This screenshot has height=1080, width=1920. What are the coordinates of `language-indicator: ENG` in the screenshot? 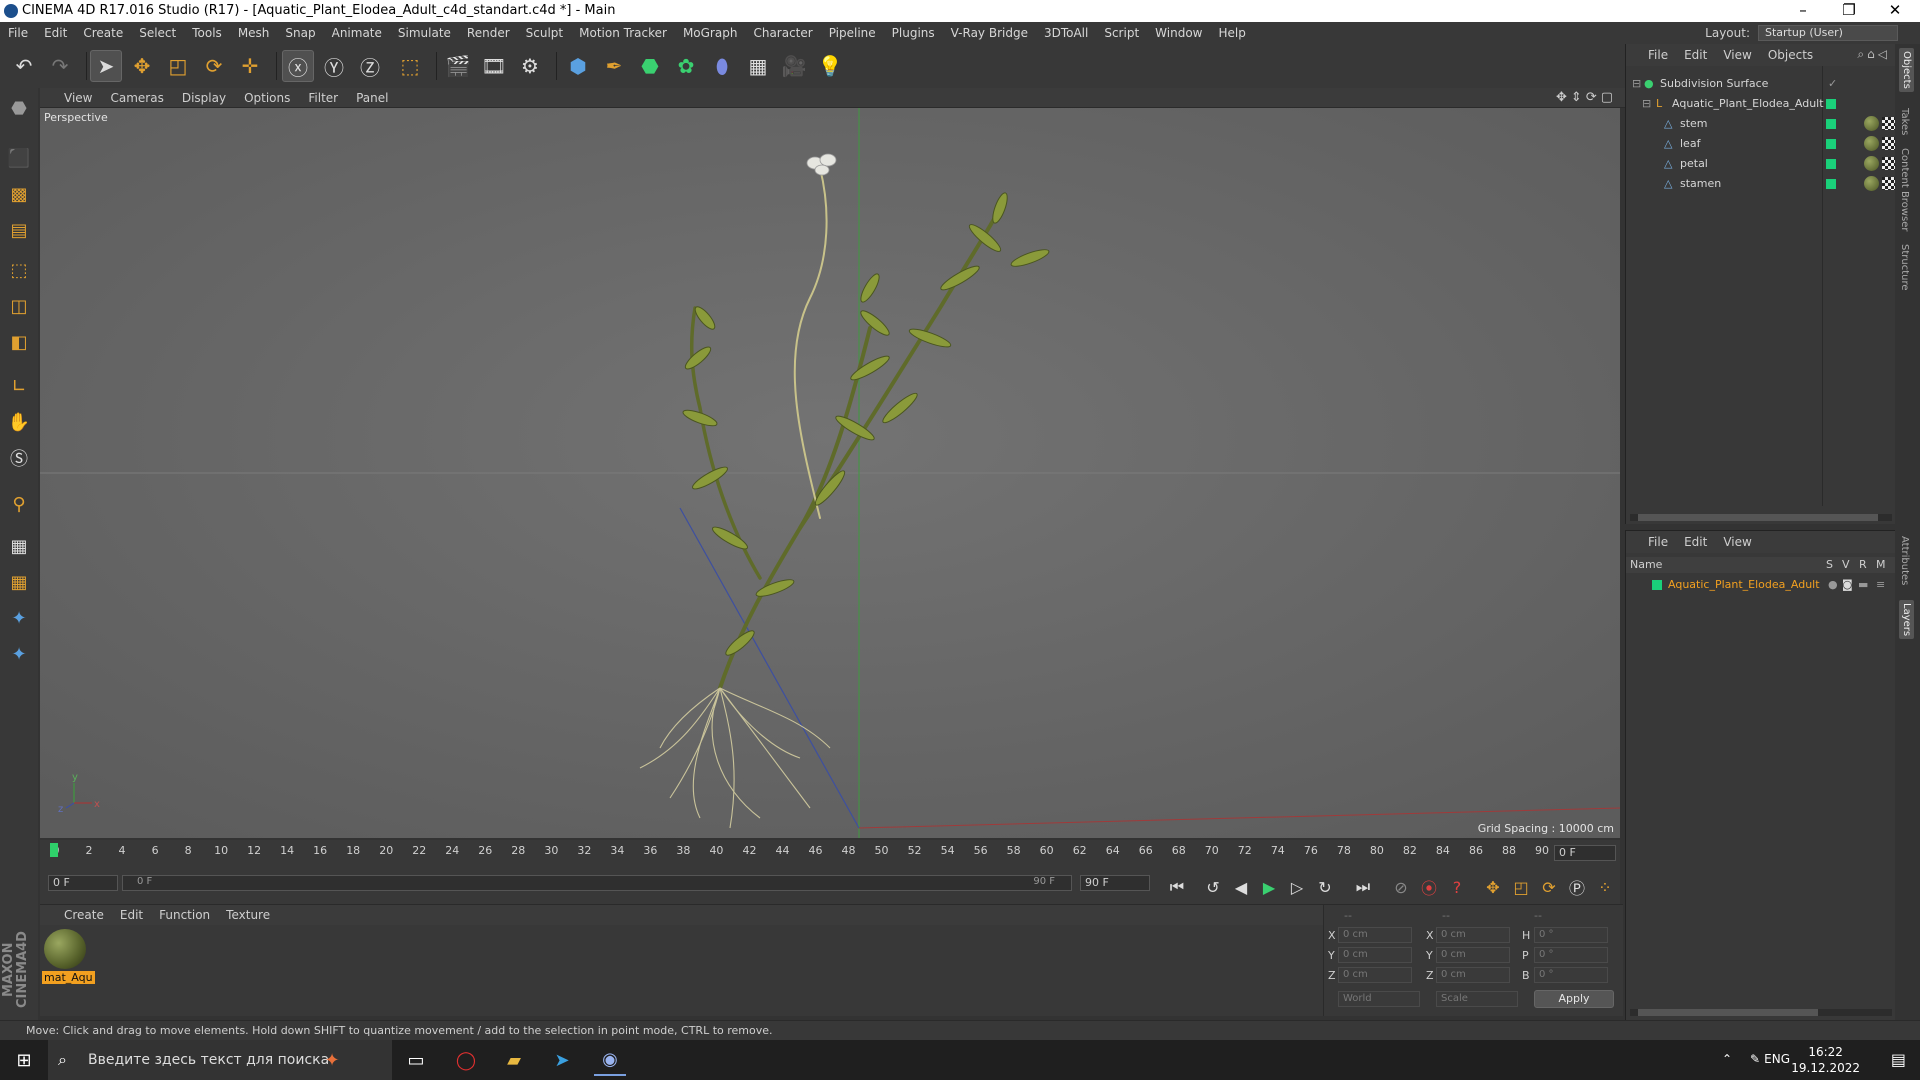 It's located at (1777, 1059).